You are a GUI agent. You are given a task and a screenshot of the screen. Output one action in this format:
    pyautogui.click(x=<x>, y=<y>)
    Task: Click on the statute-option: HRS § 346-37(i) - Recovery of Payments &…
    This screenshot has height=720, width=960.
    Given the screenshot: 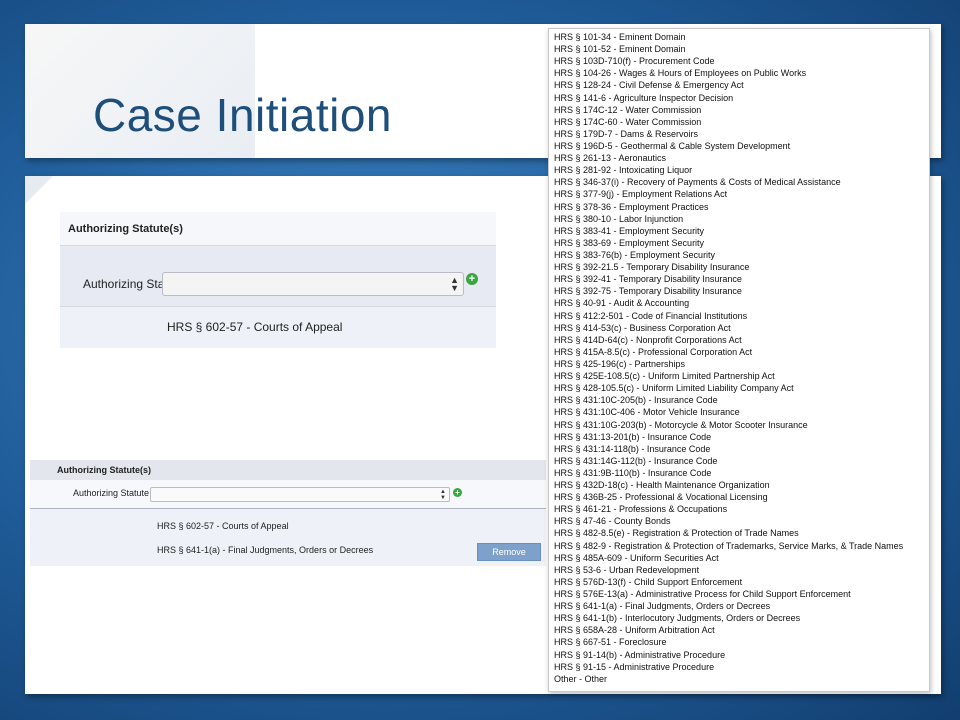 What is the action you would take?
    pyautogui.click(x=741, y=182)
    